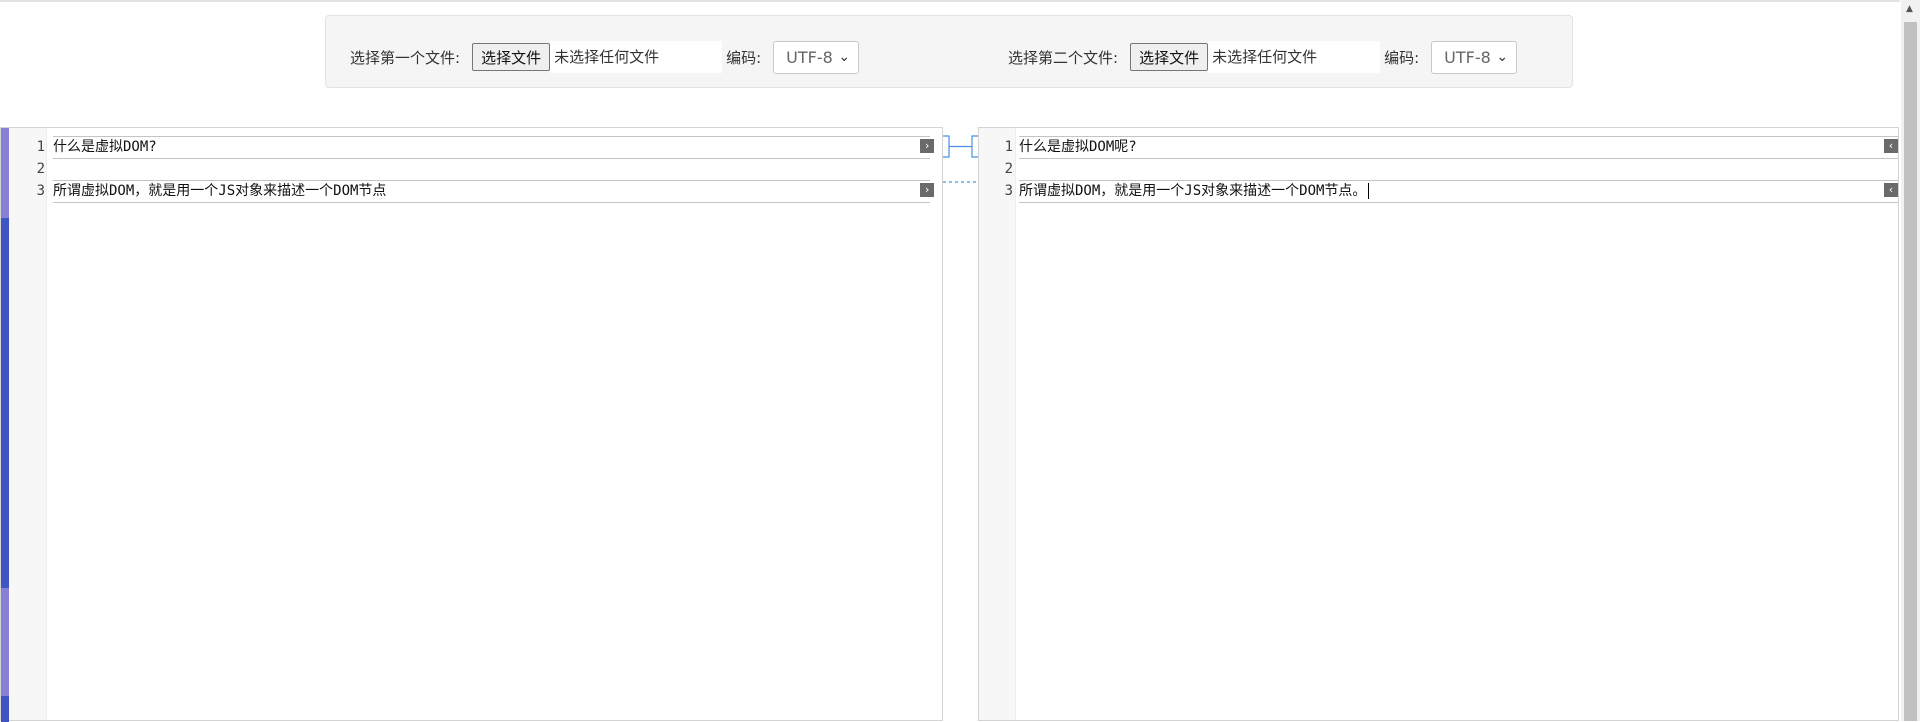 This screenshot has height=722, width=1920. What do you see at coordinates (491, 191) in the screenshot?
I see `line-text: 所谓虚拟DOM，就是用一个JS对象来描述一个DOM节点` at bounding box center [491, 191].